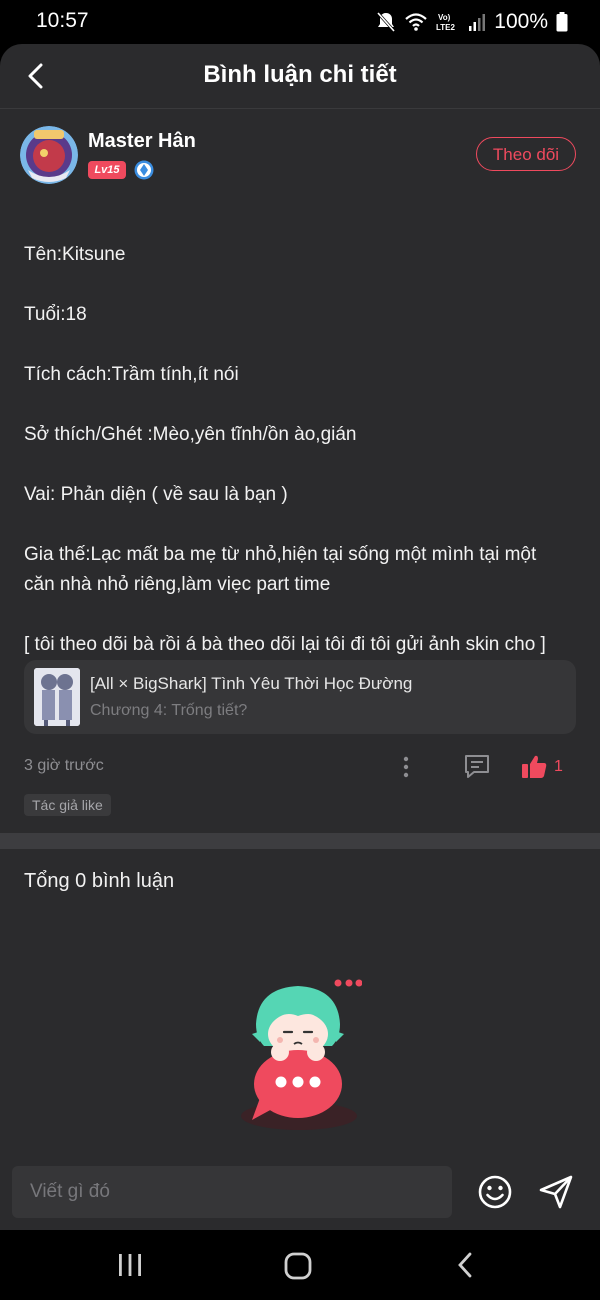 This screenshot has width=600, height=1300. Describe the element at coordinates (446, 27) in the screenshot. I see `svg-text: LTE2` at that location.